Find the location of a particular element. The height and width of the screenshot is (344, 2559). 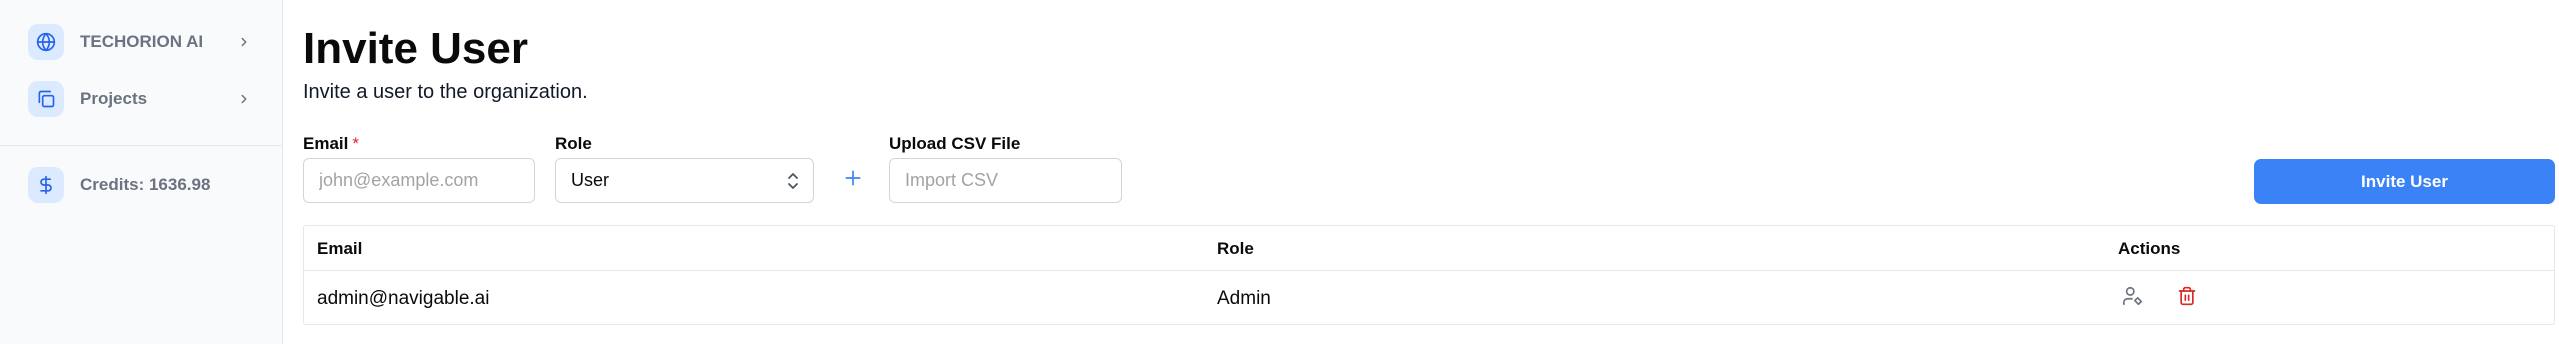

invite-user-button: Invite User is located at coordinates (2404, 181).